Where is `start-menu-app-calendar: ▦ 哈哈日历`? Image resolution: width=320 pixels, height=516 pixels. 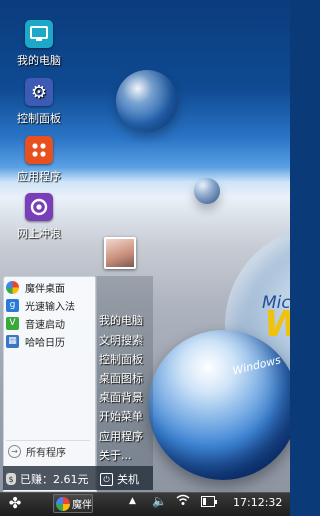
start-menu-app-calendar: ▦ 哈哈日历 is located at coordinates (35, 341).